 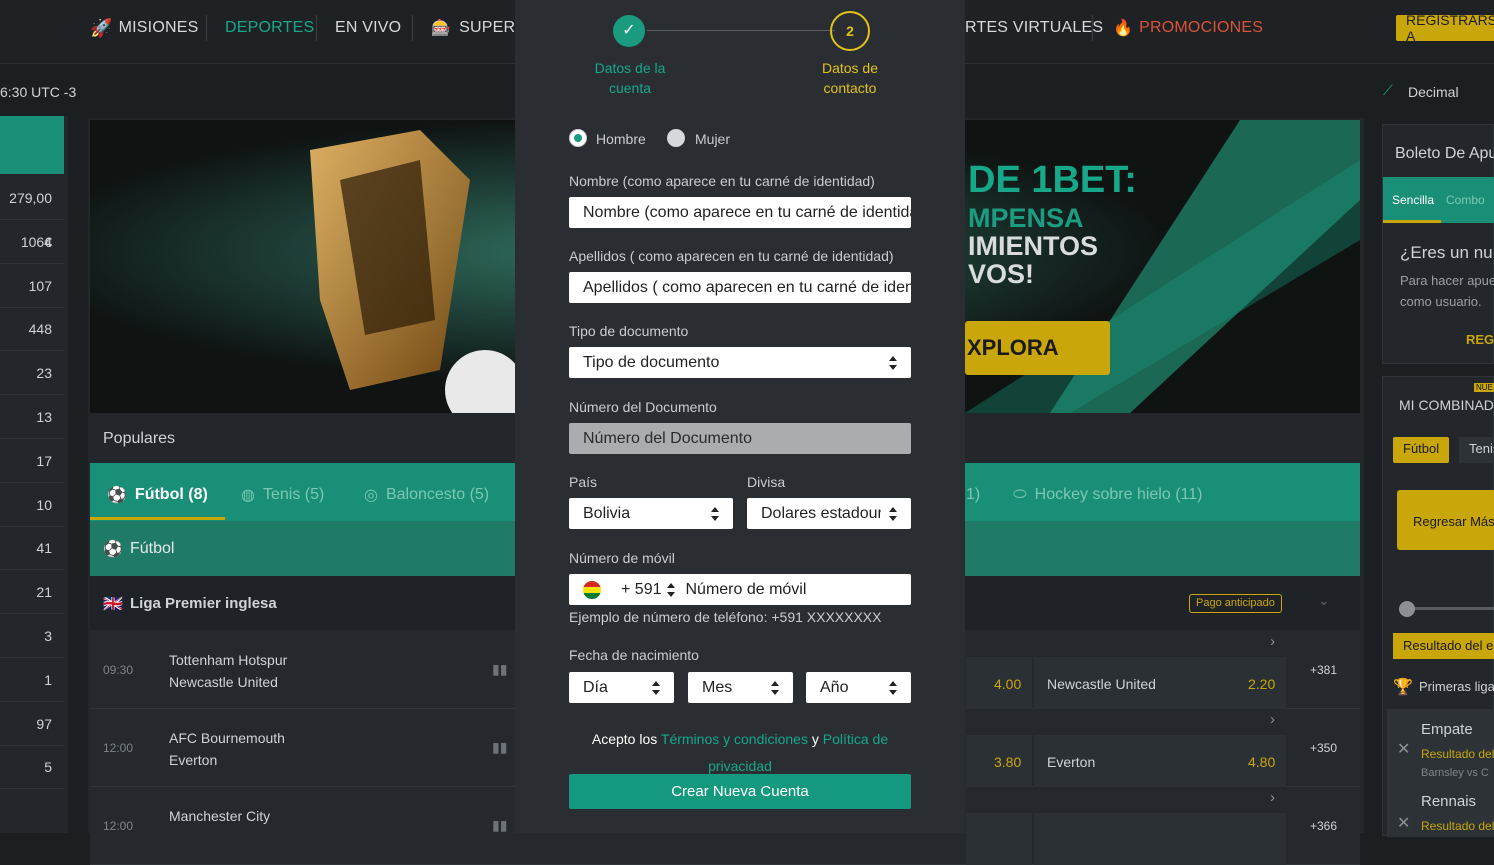 I want to click on tab-tenis: ◍ Tenis (5), so click(x=282, y=495).